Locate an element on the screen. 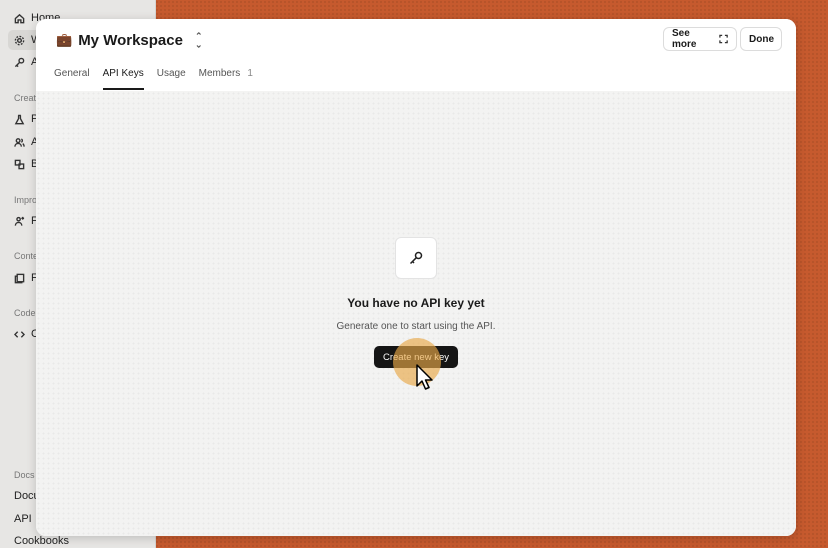 The width and height of the screenshot is (828, 548). done-button: Done is located at coordinates (761, 39).